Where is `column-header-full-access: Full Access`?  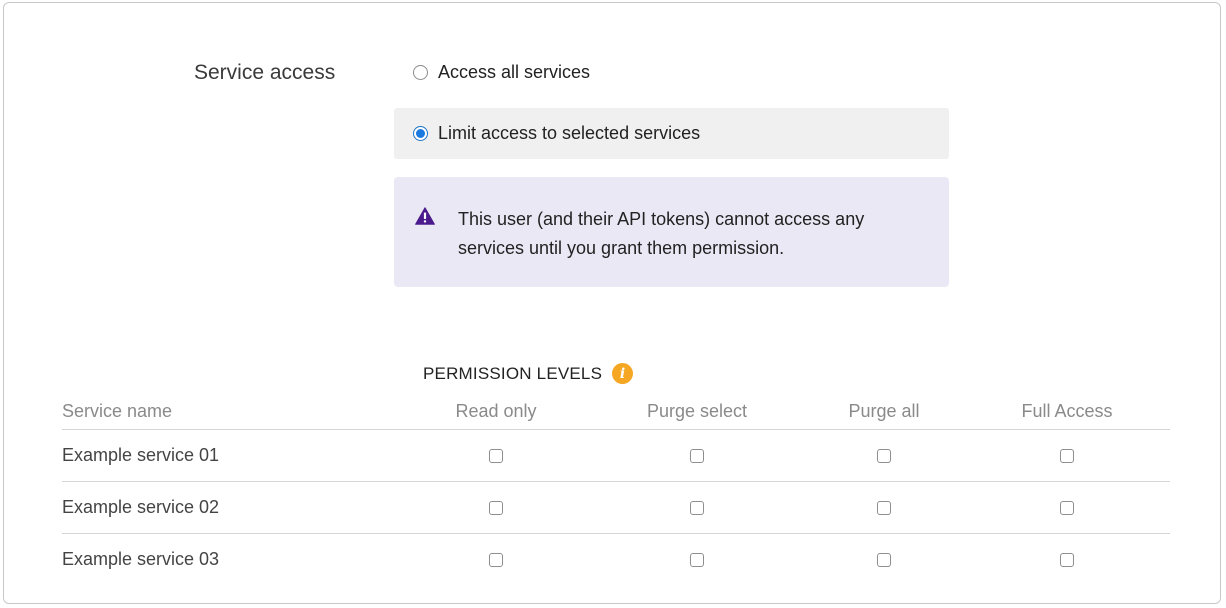
column-header-full-access: Full Access is located at coordinates (1067, 410).